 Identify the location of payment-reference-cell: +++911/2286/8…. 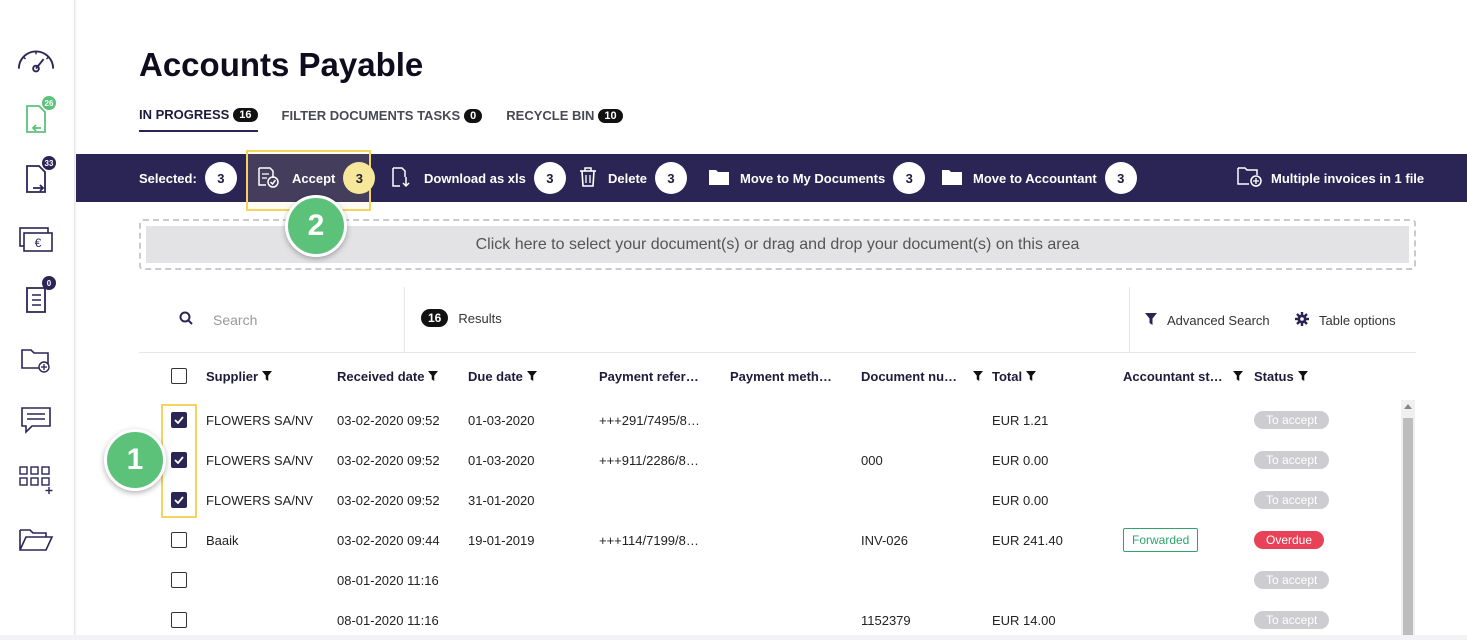
(649, 460).